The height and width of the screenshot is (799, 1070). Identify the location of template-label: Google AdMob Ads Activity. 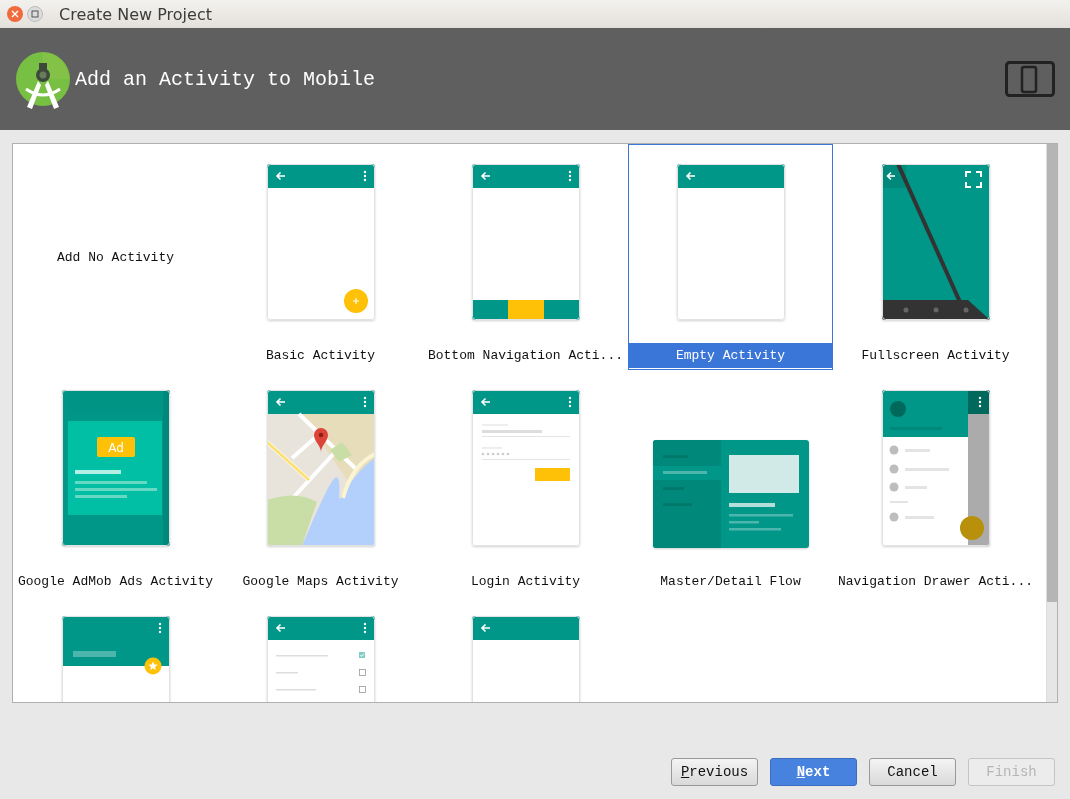
(115, 582).